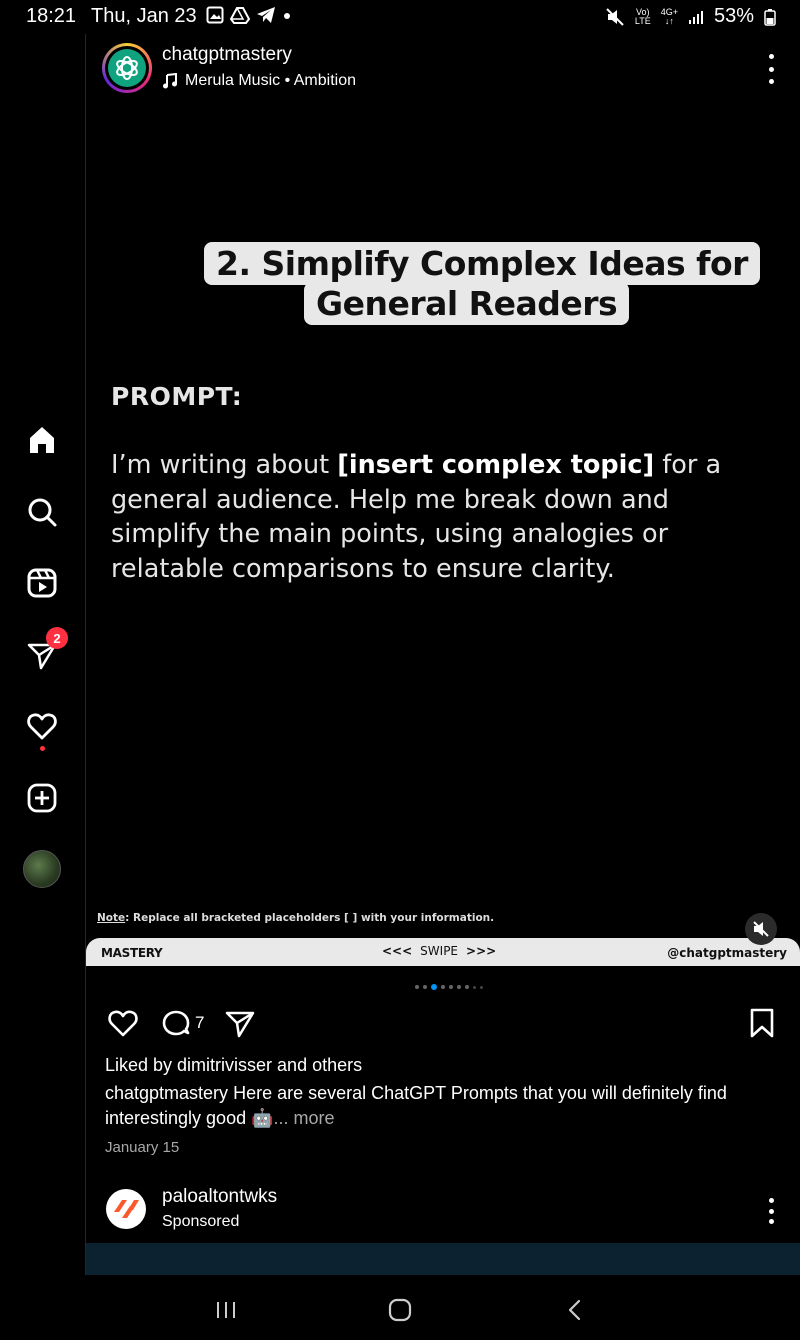 Image resolution: width=800 pixels, height=1340 pixels. I want to click on openai-logo-icon, so click(127, 68).